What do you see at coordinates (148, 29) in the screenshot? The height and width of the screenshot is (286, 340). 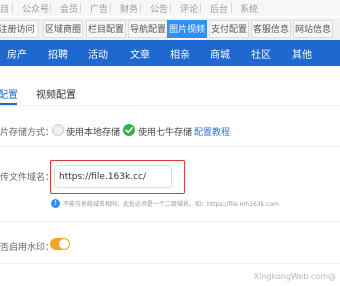 I see `tab-nav-config: 导航配置` at bounding box center [148, 29].